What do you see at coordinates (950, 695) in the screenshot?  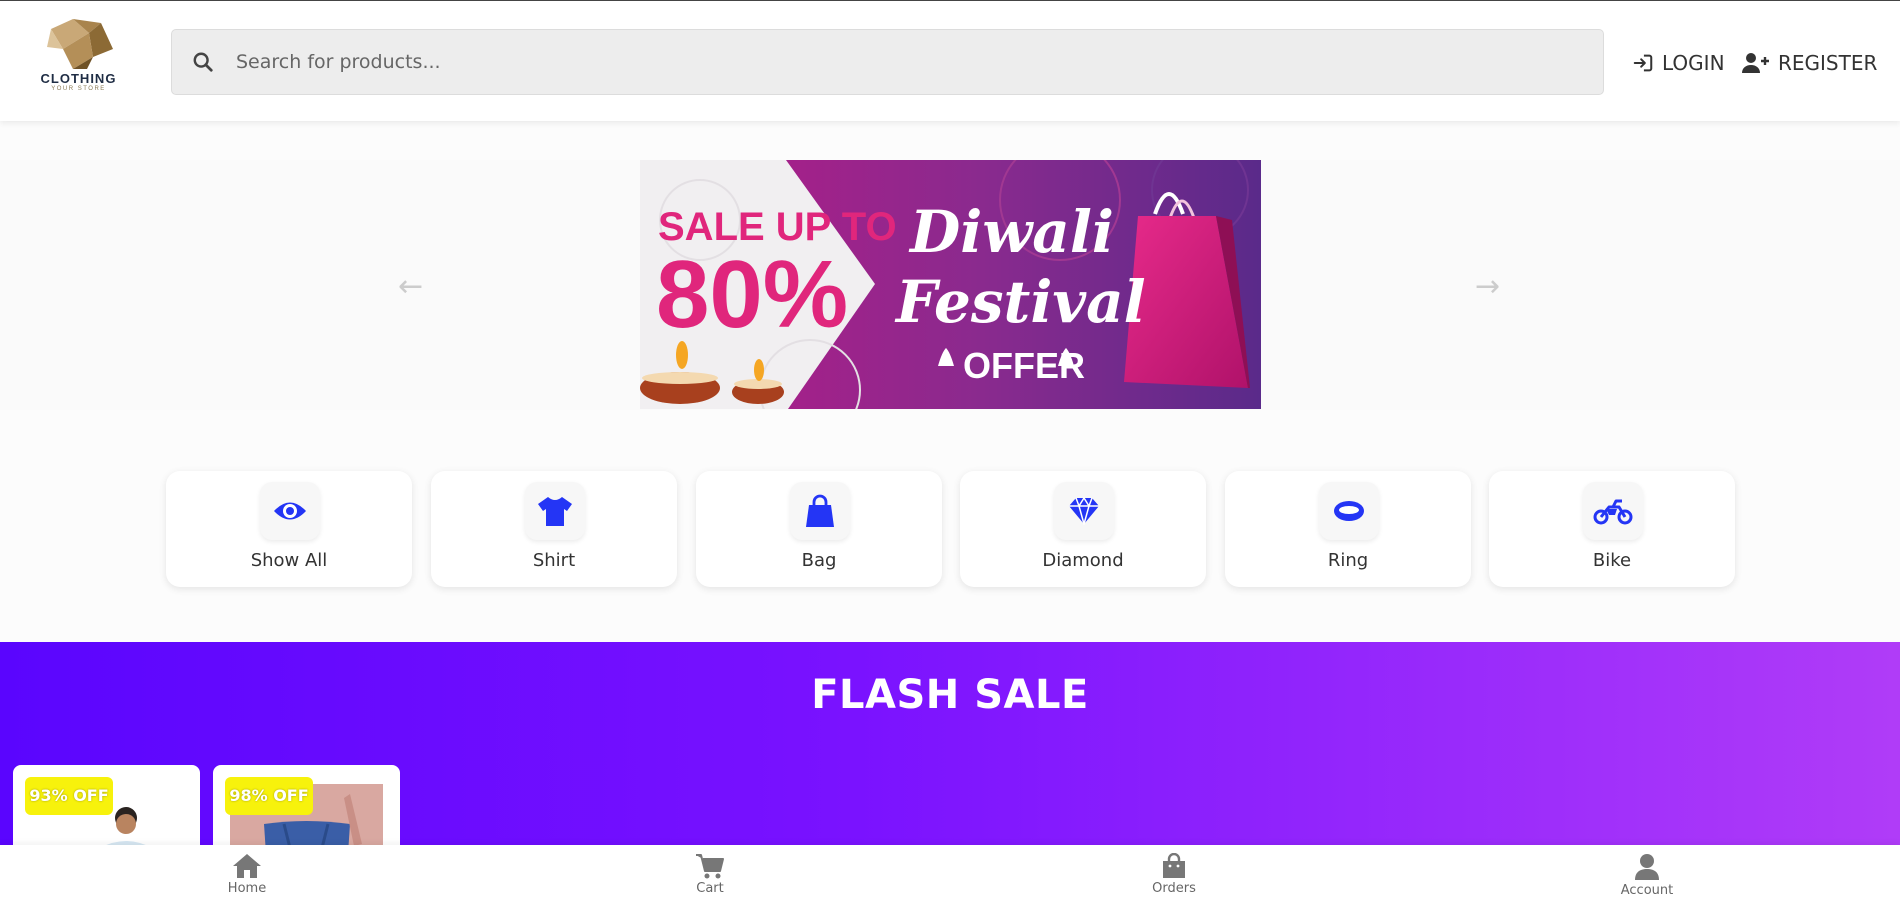 I see `flash-sale-title: FLASH SALE` at bounding box center [950, 695].